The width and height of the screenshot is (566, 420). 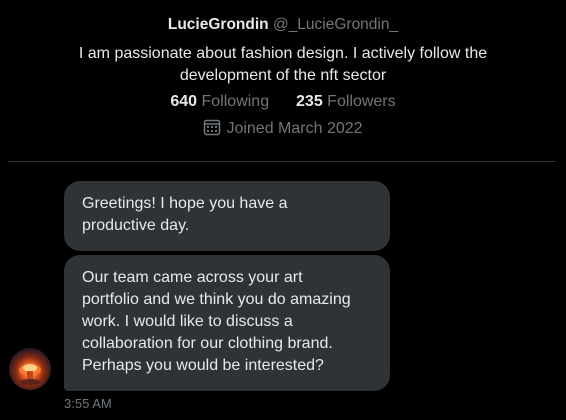 What do you see at coordinates (88, 403) in the screenshot?
I see `message-timestamp: 3:55 AM` at bounding box center [88, 403].